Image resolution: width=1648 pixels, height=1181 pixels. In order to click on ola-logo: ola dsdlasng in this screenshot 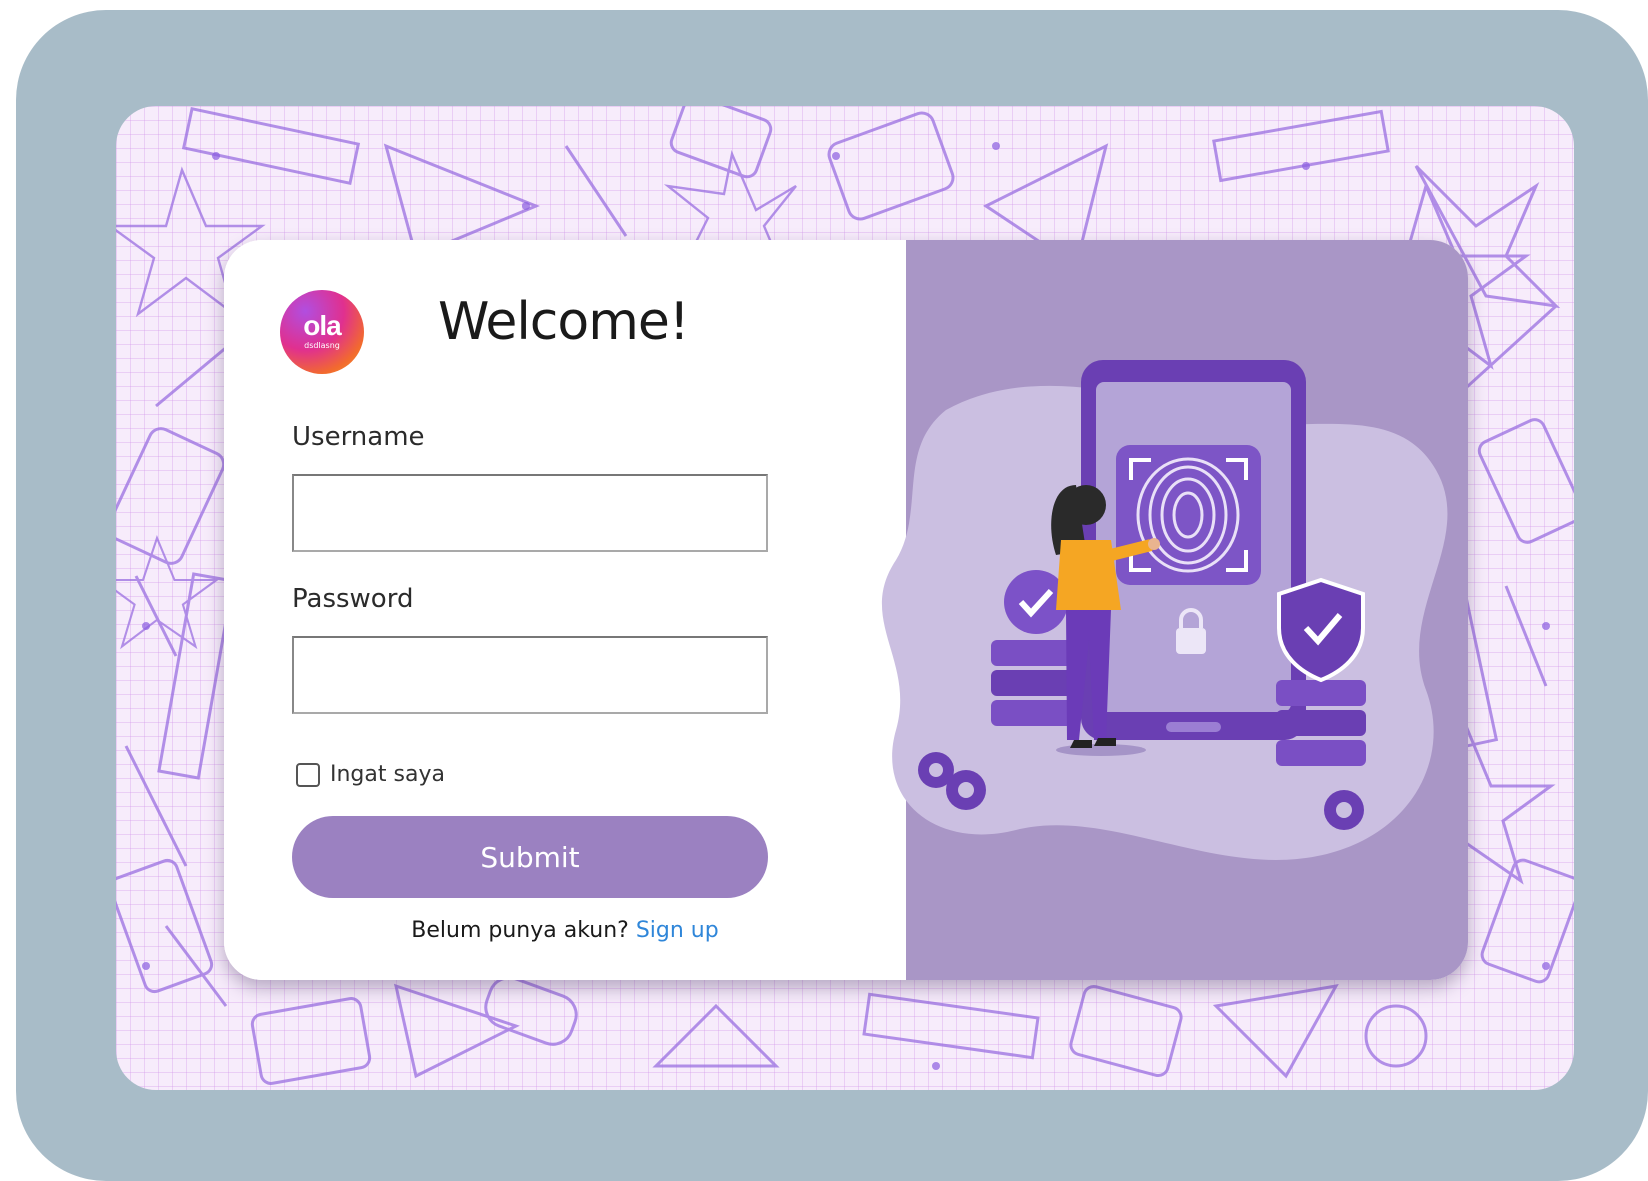, I will do `click(322, 332)`.